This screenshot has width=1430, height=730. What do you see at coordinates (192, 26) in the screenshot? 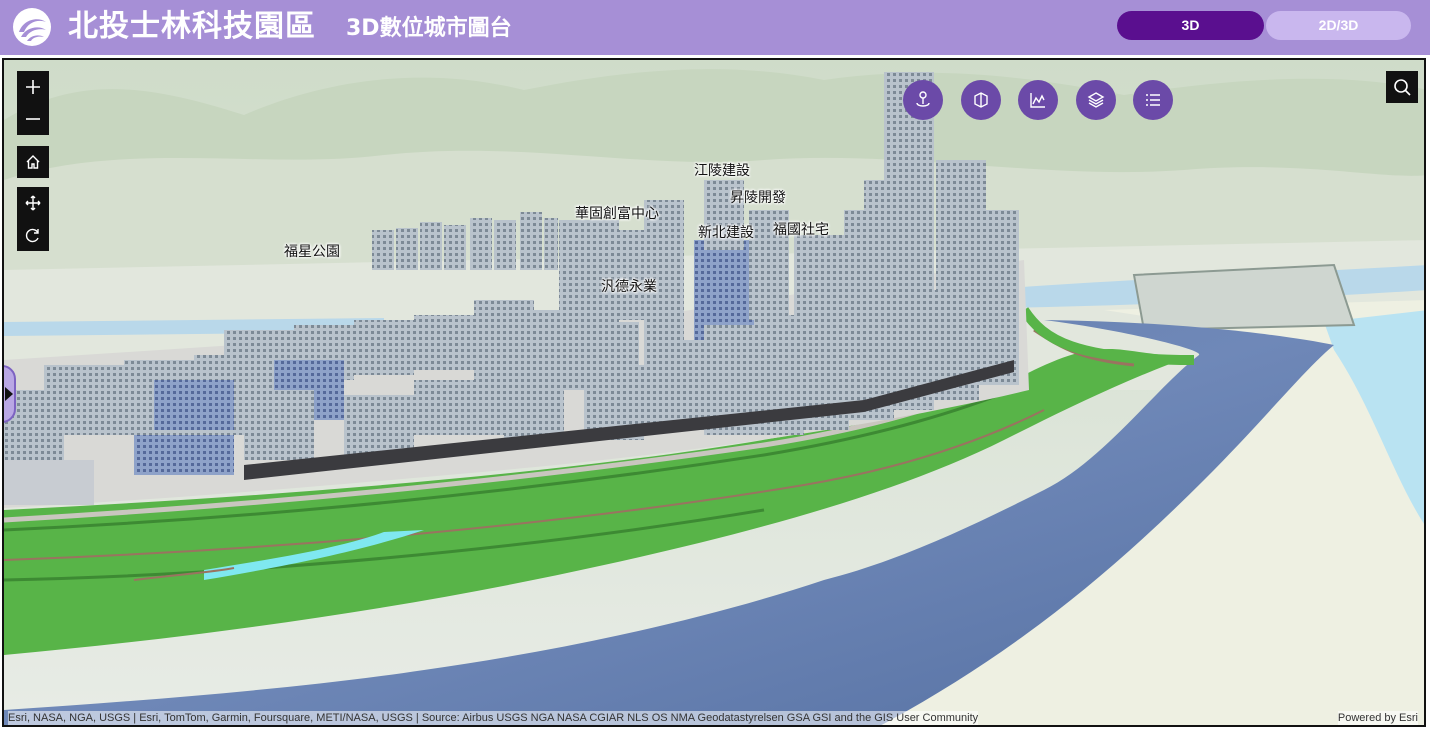
I see `app-title: 北投士林科技園區` at bounding box center [192, 26].